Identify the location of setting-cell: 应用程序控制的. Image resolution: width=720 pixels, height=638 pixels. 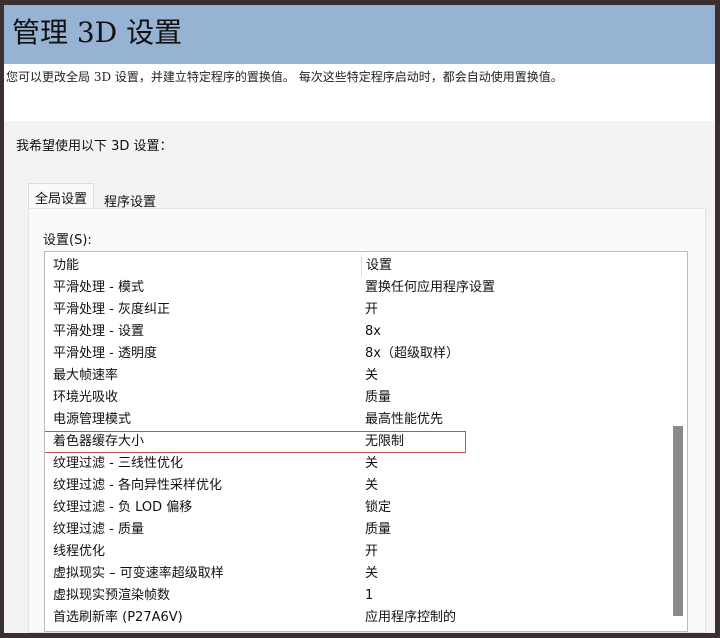
(410, 618).